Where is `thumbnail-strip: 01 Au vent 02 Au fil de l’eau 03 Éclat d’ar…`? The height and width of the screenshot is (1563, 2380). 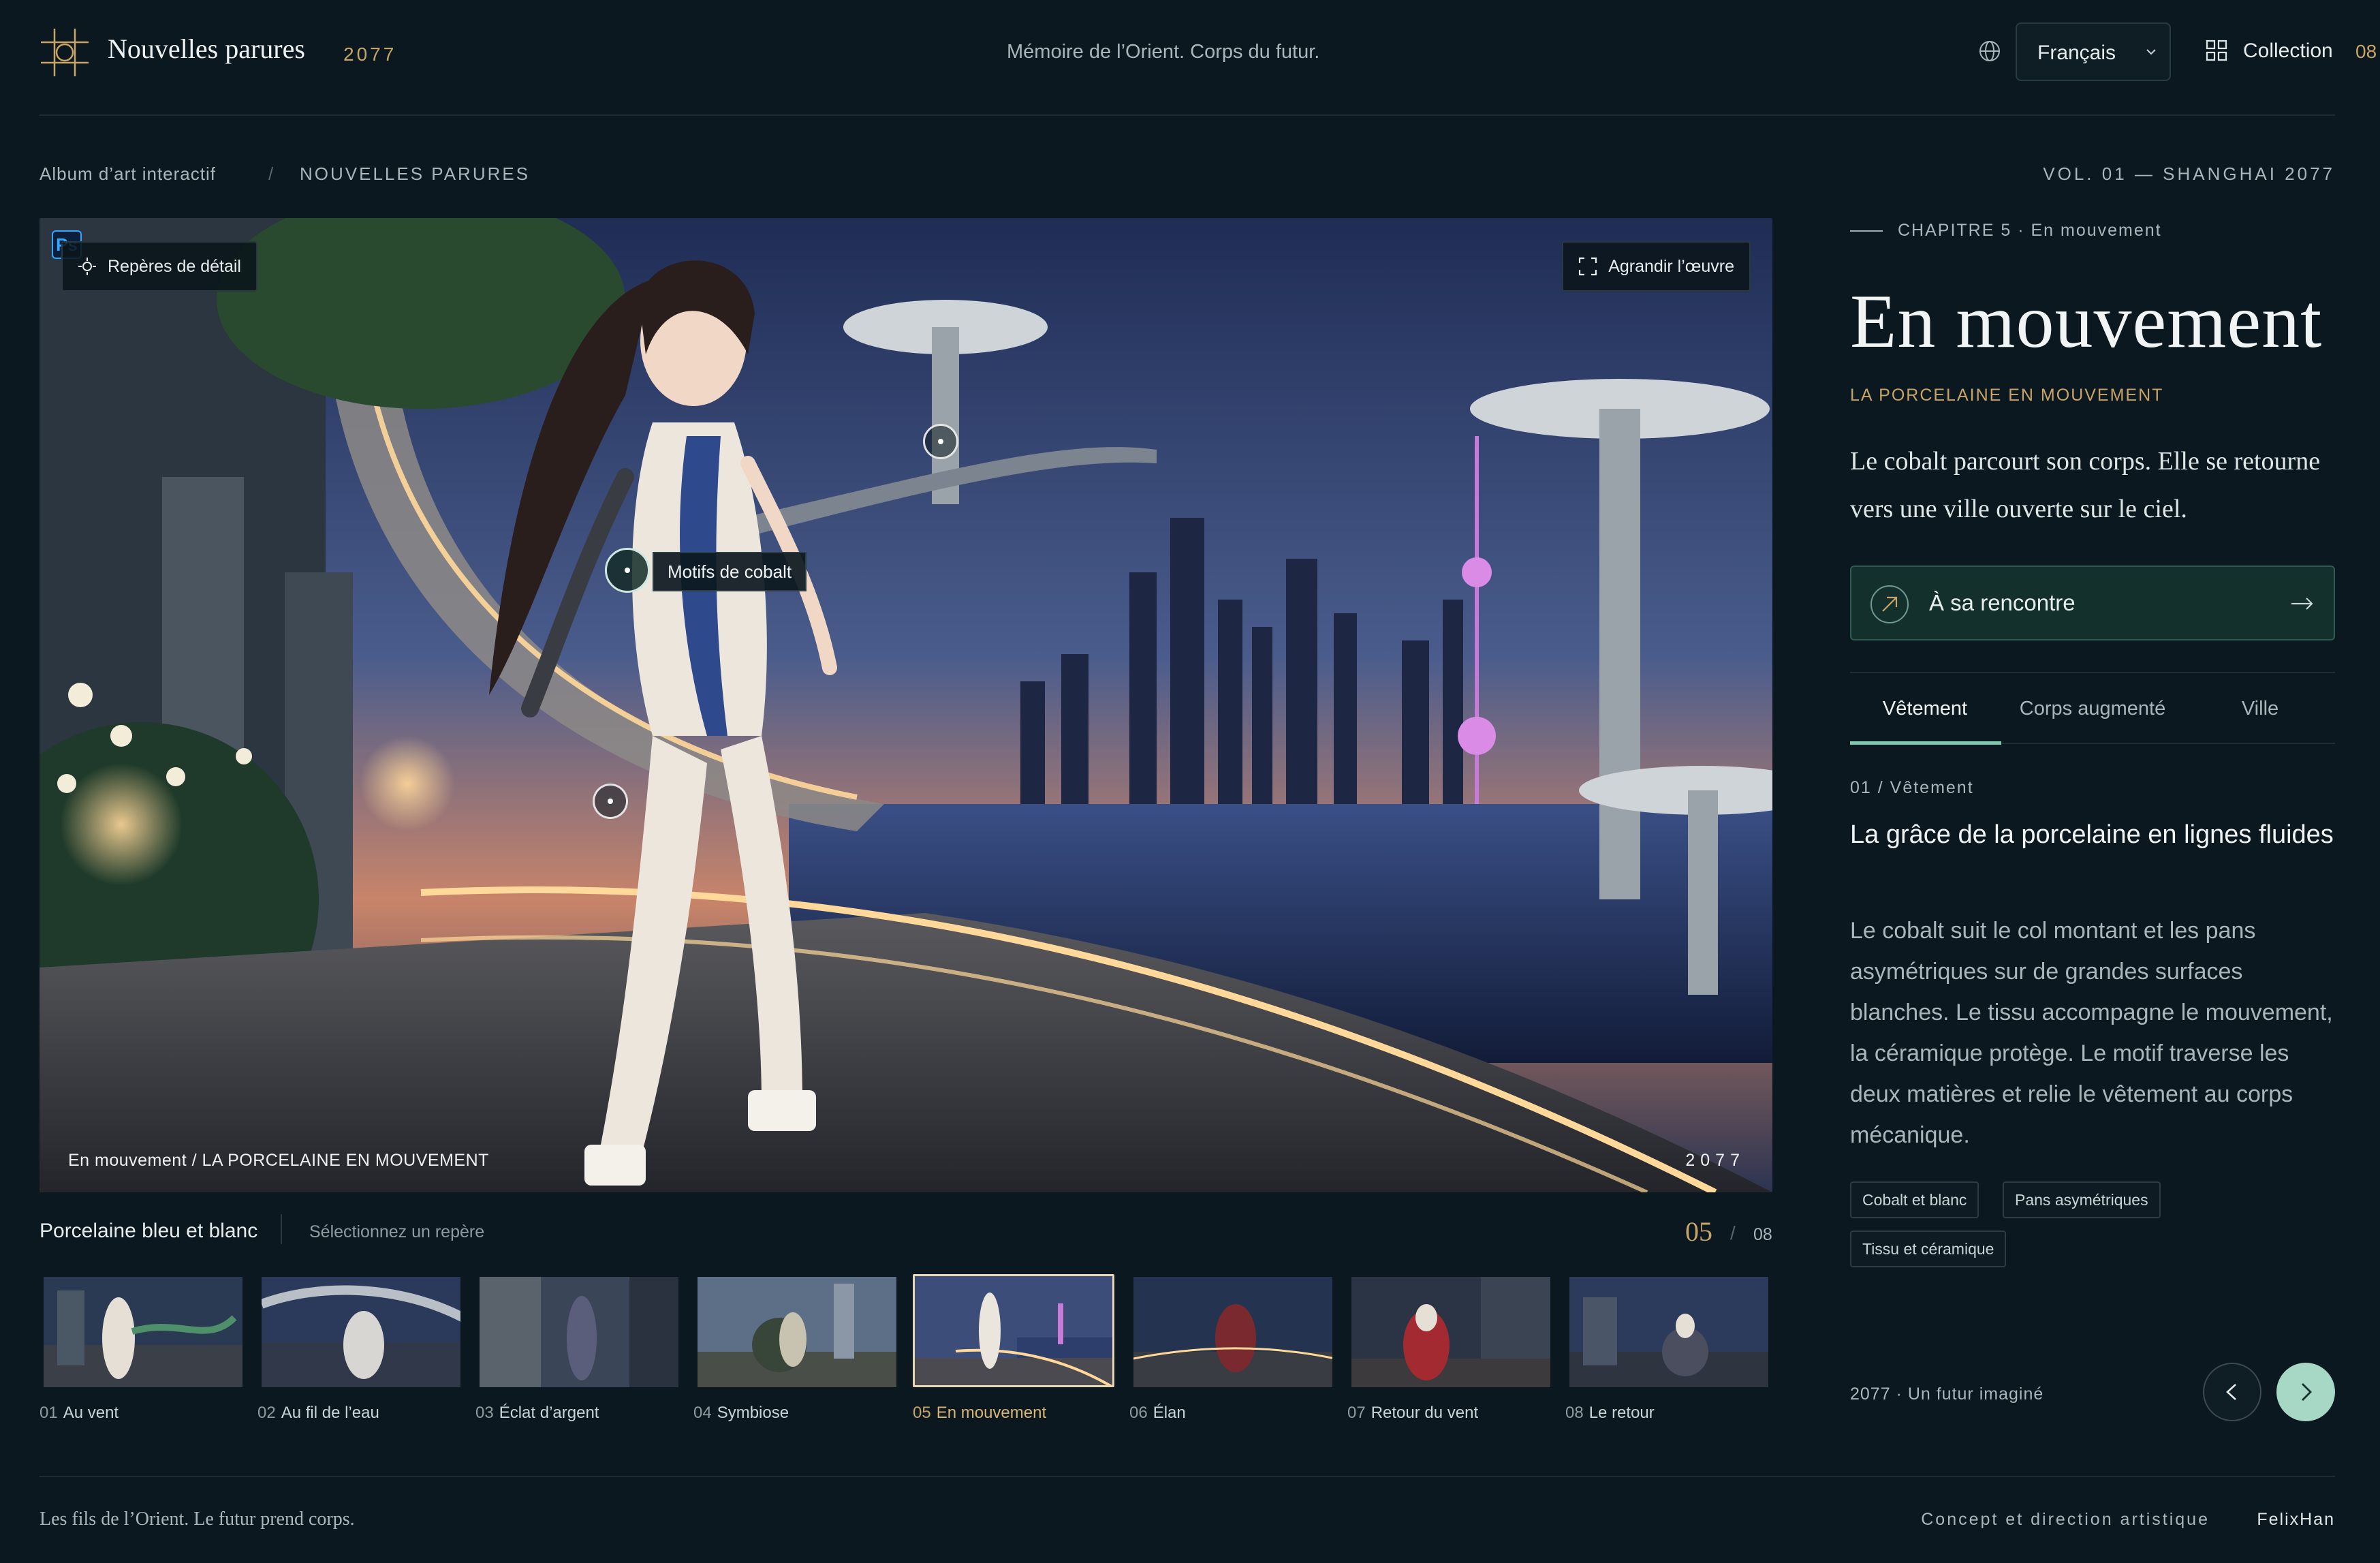
thumbnail-strip: 01 Au vent 02 Au fil de l’eau 03 Éclat d’ar… is located at coordinates (906, 1350).